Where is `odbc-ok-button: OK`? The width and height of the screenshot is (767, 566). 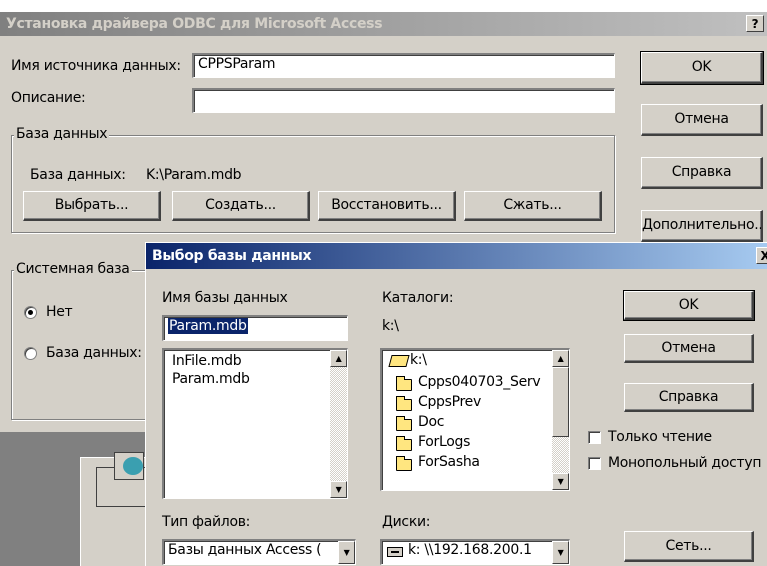
odbc-ok-button: OK is located at coordinates (702, 68).